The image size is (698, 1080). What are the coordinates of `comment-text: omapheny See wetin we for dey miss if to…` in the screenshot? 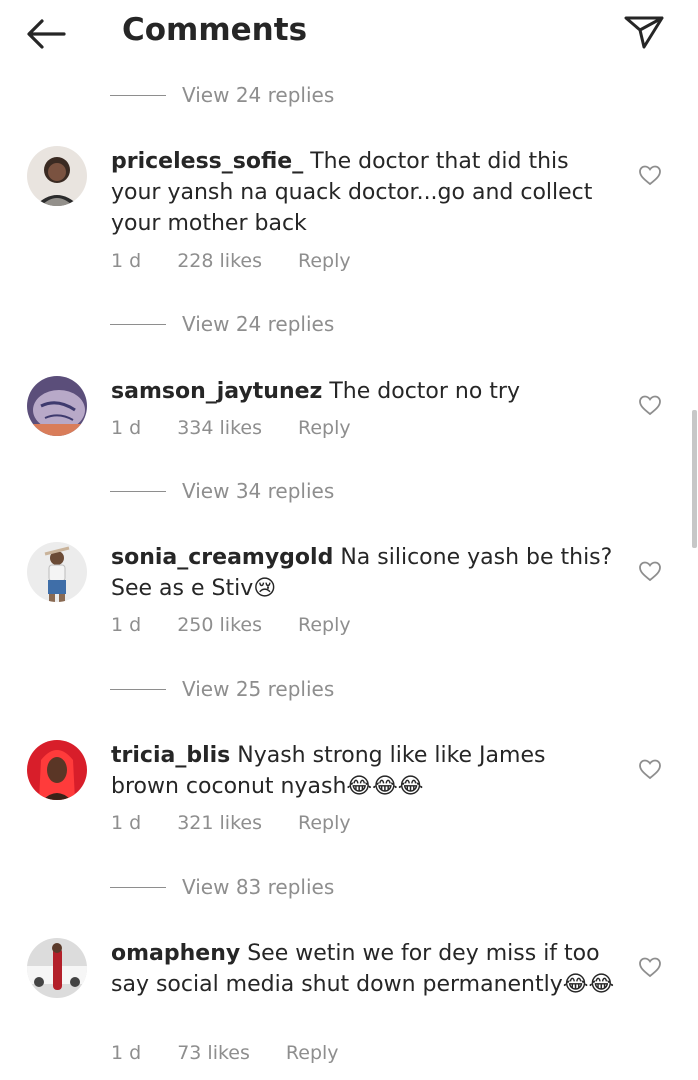 It's located at (363, 969).